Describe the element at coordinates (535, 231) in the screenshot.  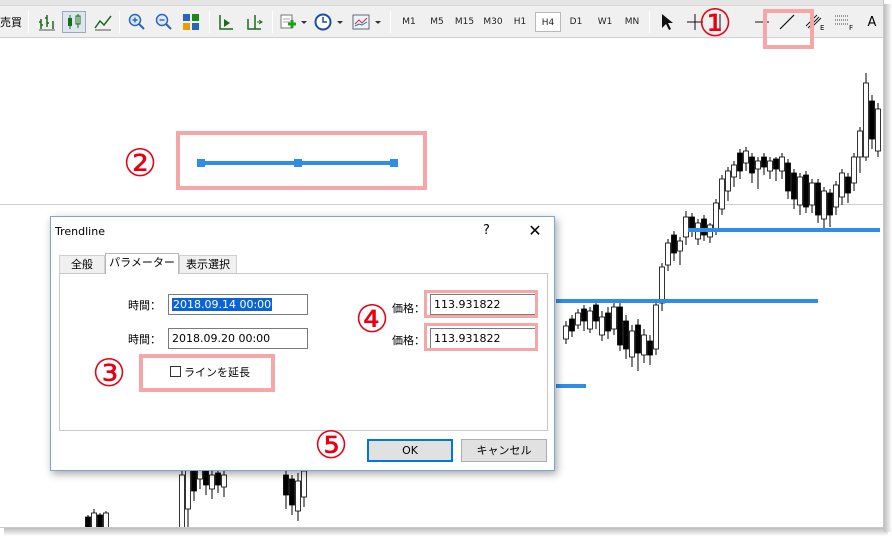
I see `close-button: ✕` at that location.